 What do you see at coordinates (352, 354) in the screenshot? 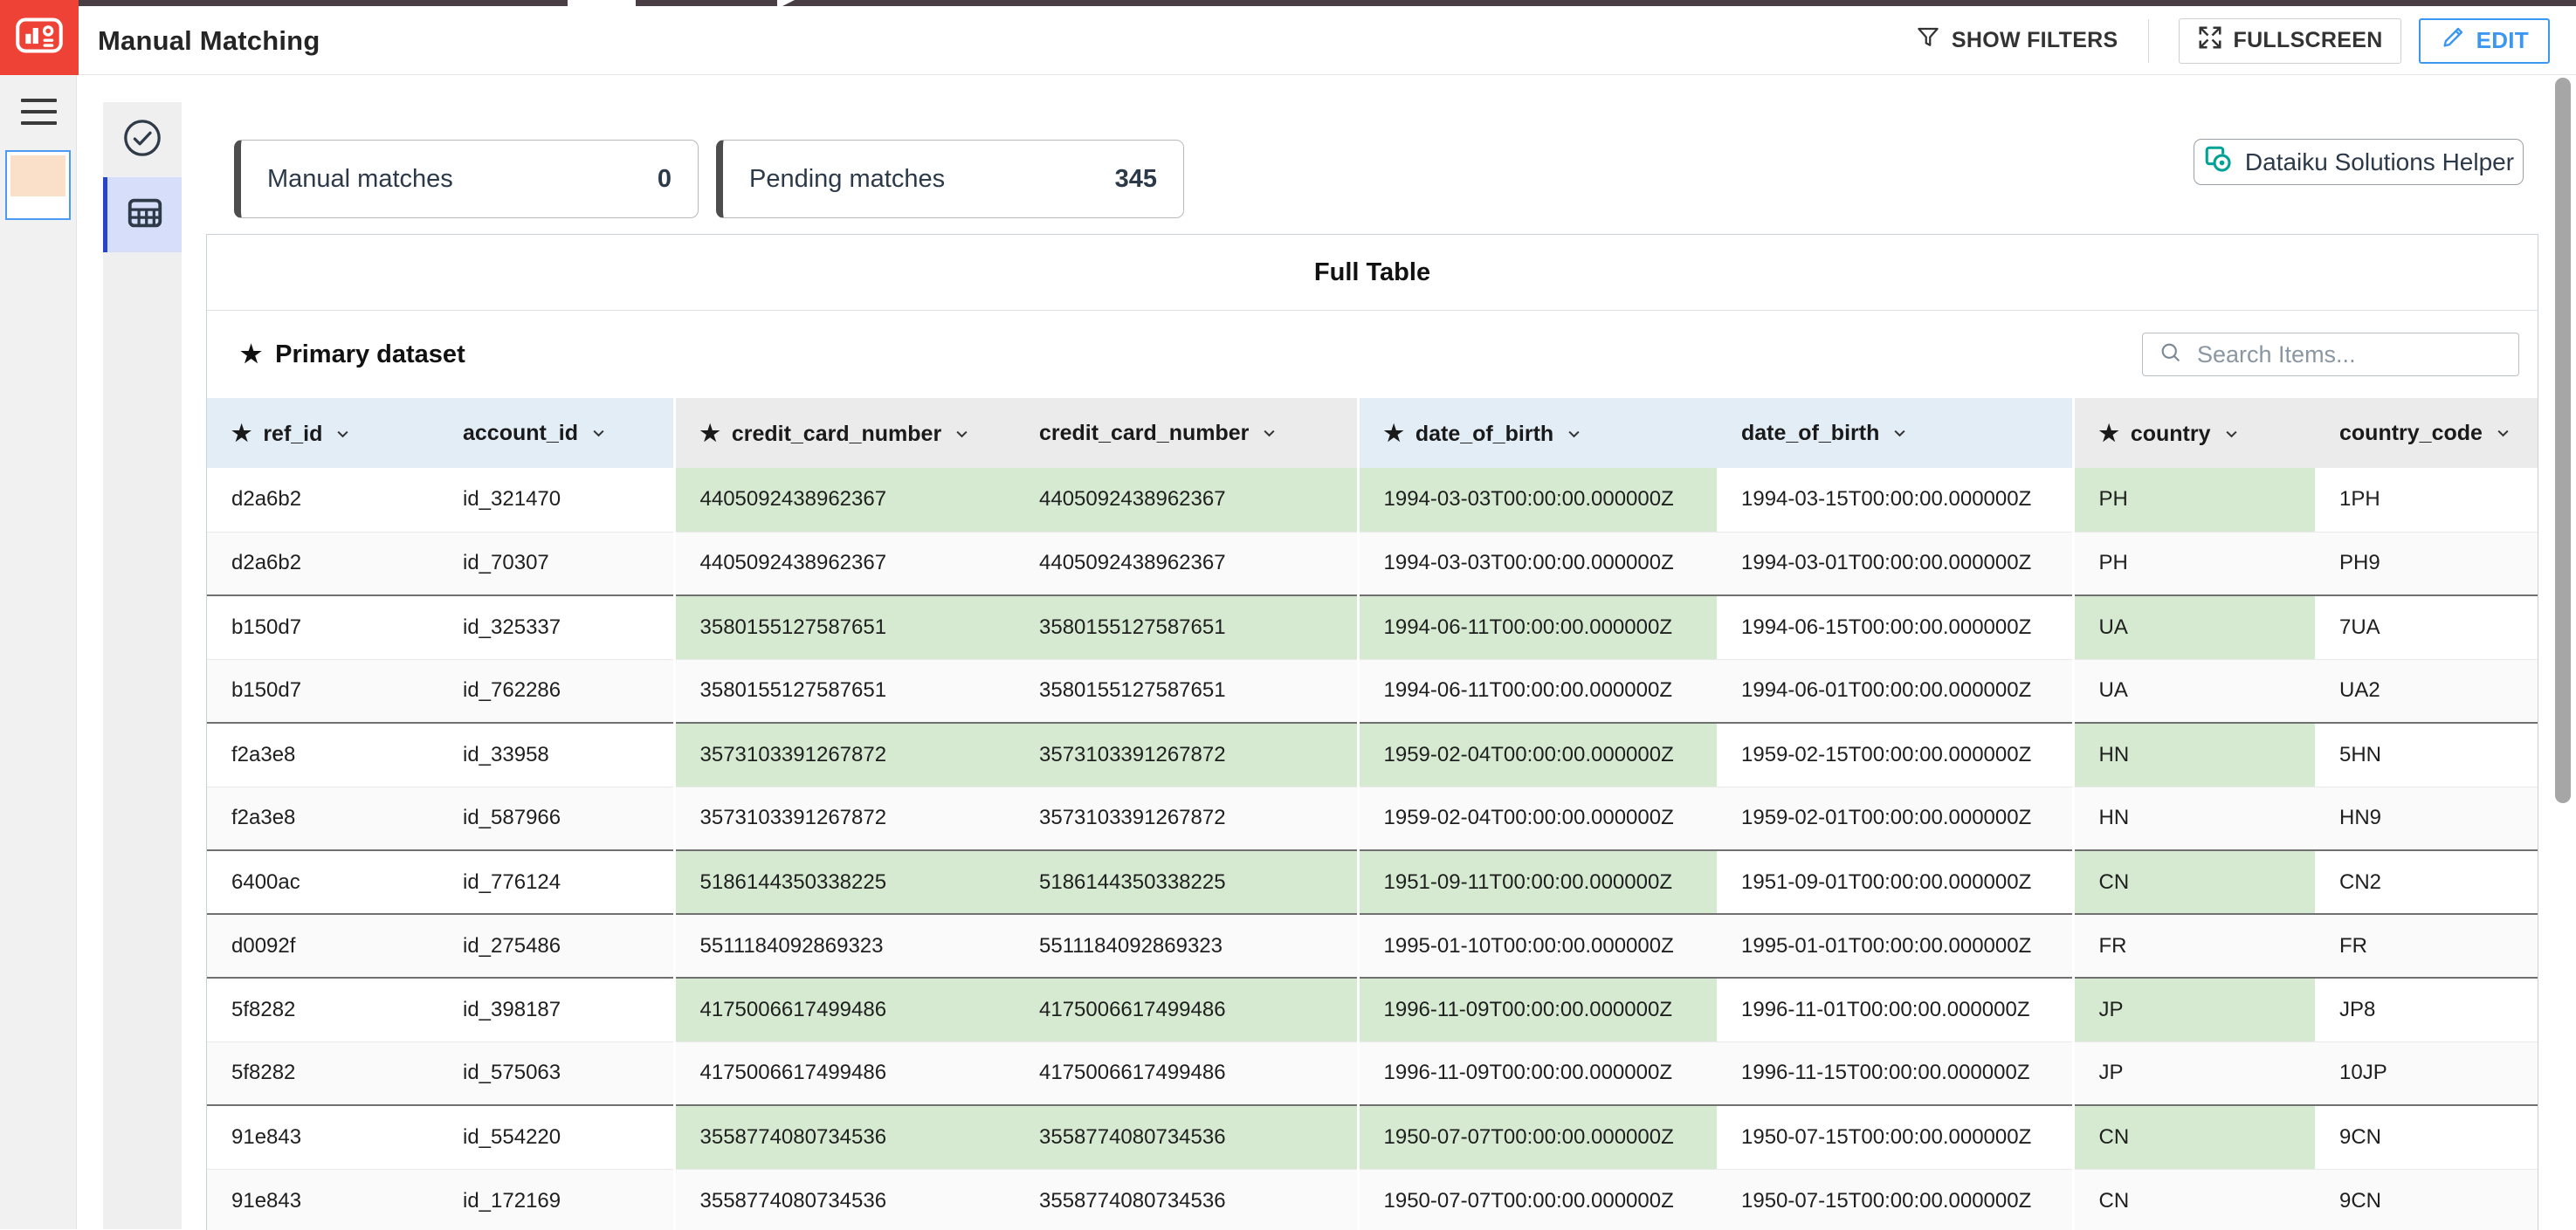
I see `primary-dataset-label: ★ Primary dataset` at bounding box center [352, 354].